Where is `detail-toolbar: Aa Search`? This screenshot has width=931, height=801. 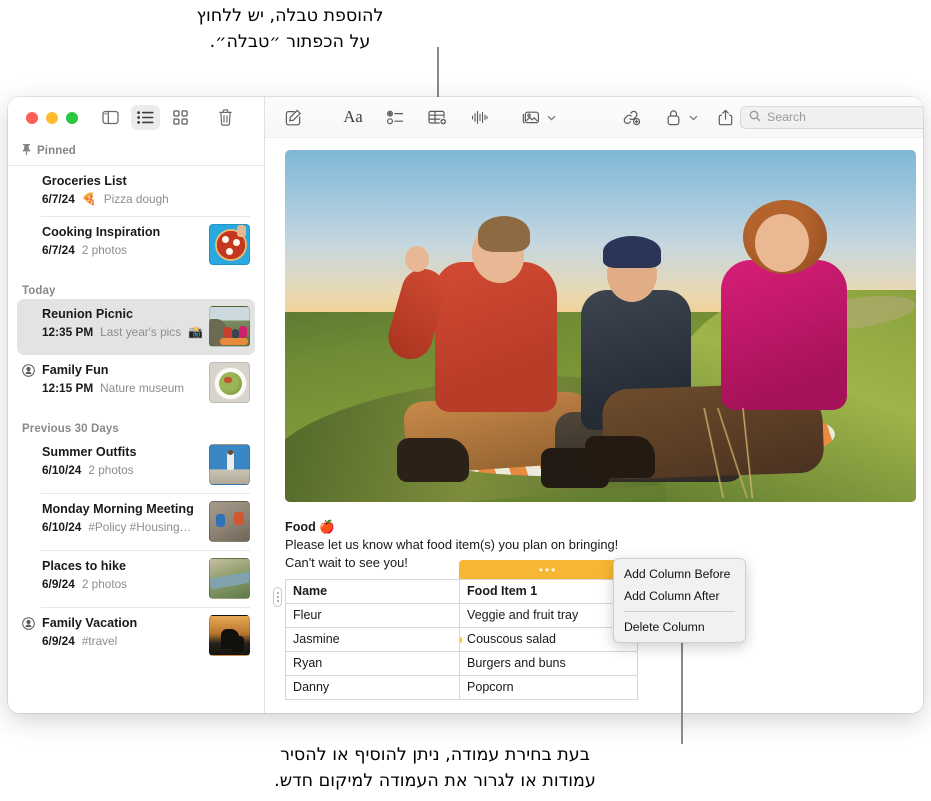
detail-toolbar: Aa Search is located at coordinates (594, 117).